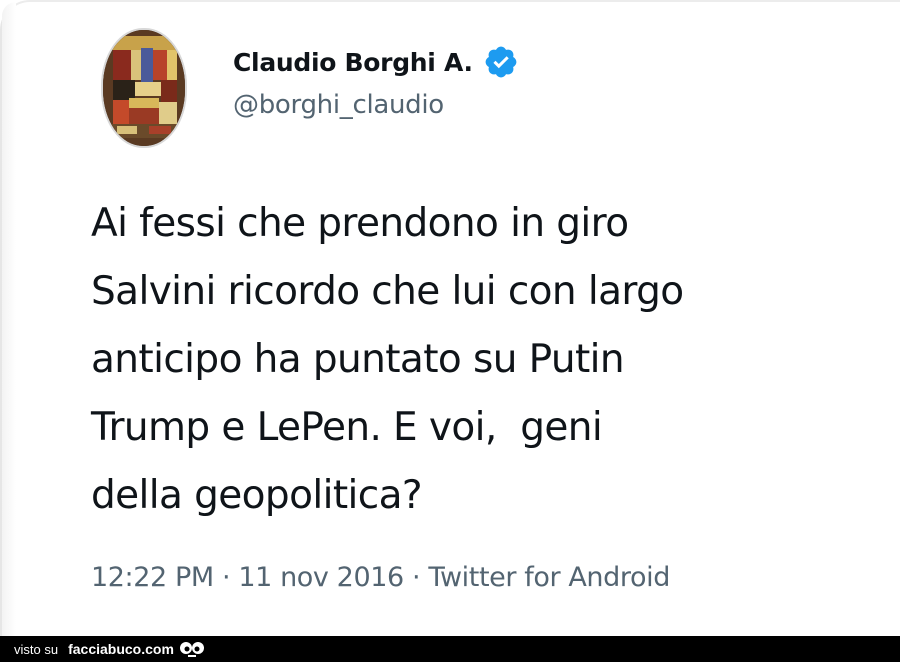  What do you see at coordinates (387, 291) in the screenshot?
I see `tweet-text-line: Salvini ricordo che lui con largo` at bounding box center [387, 291].